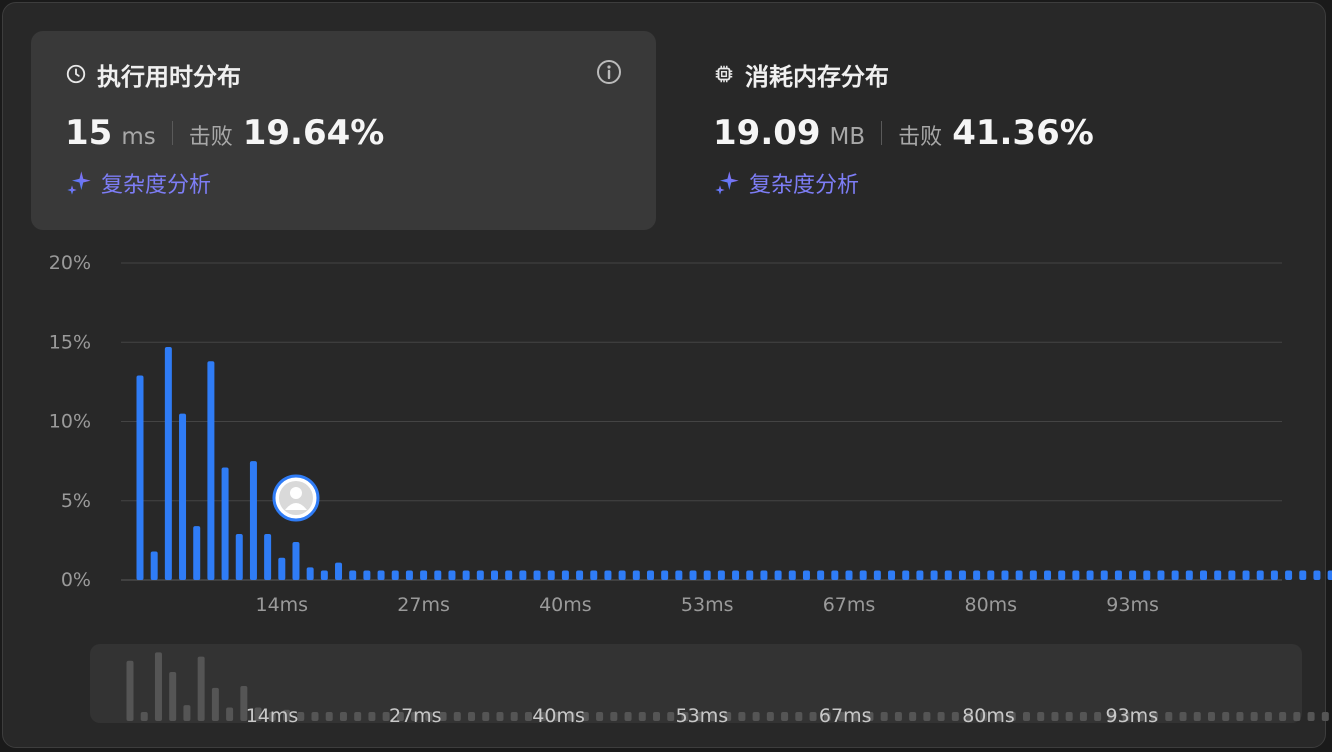 This screenshot has height=752, width=1332. What do you see at coordinates (76, 501) in the screenshot?
I see `y-tick-label: 5%` at bounding box center [76, 501].